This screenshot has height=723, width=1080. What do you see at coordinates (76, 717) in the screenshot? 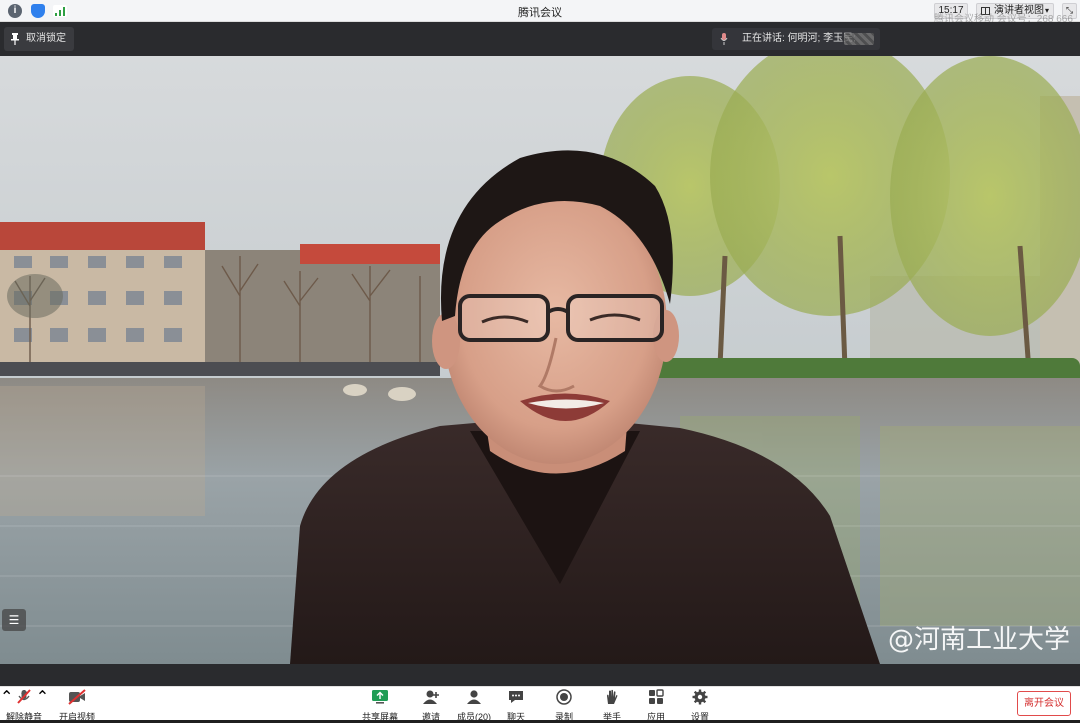
I see `start-video-label: 开启视频` at bounding box center [76, 717].